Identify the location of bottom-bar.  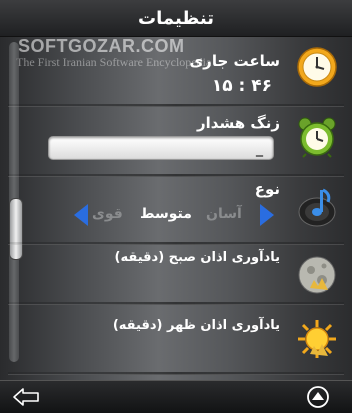
(176, 396).